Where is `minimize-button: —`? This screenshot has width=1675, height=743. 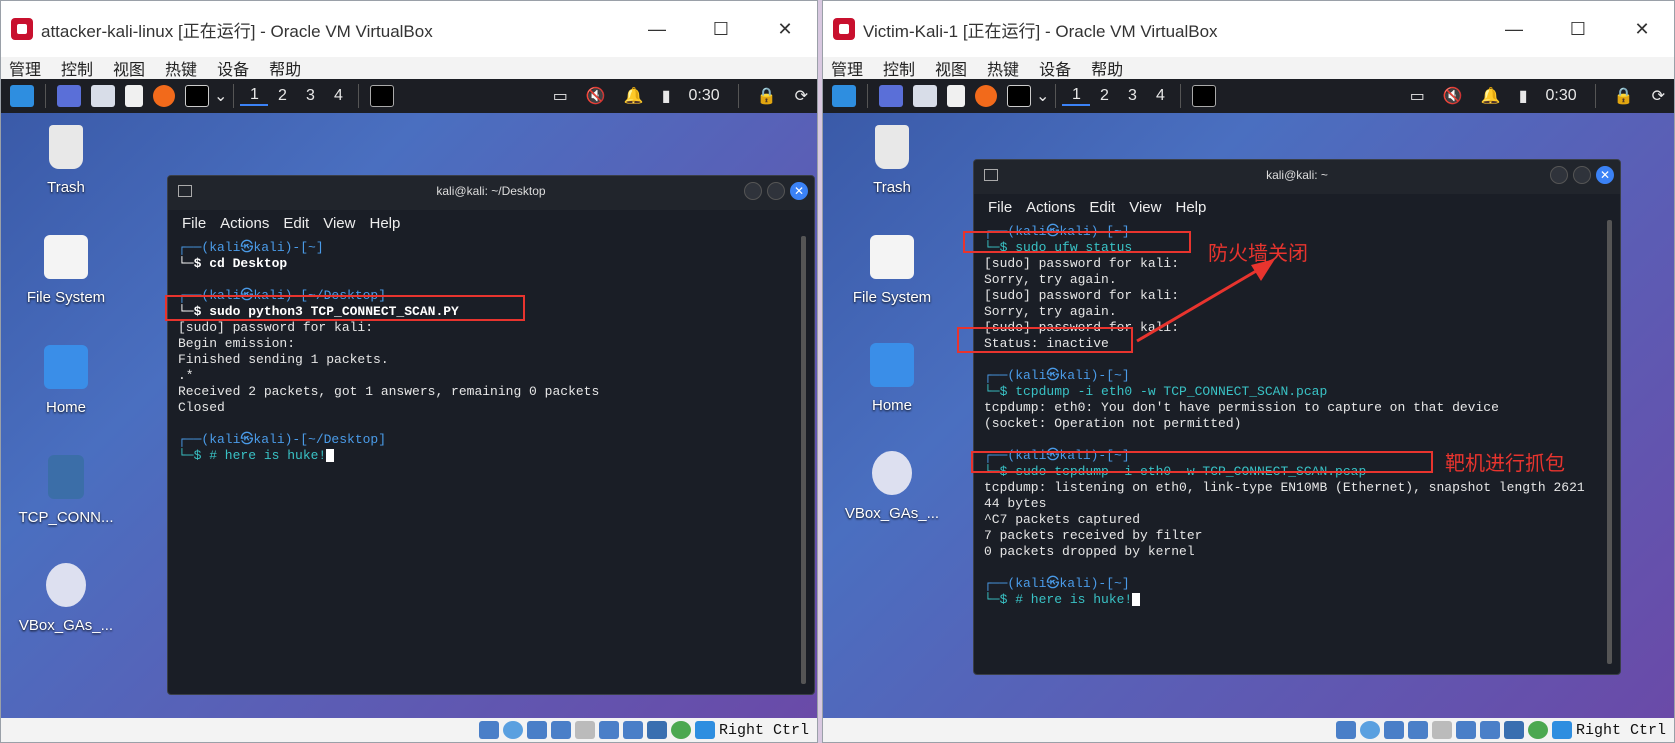 minimize-button: — is located at coordinates (1514, 29).